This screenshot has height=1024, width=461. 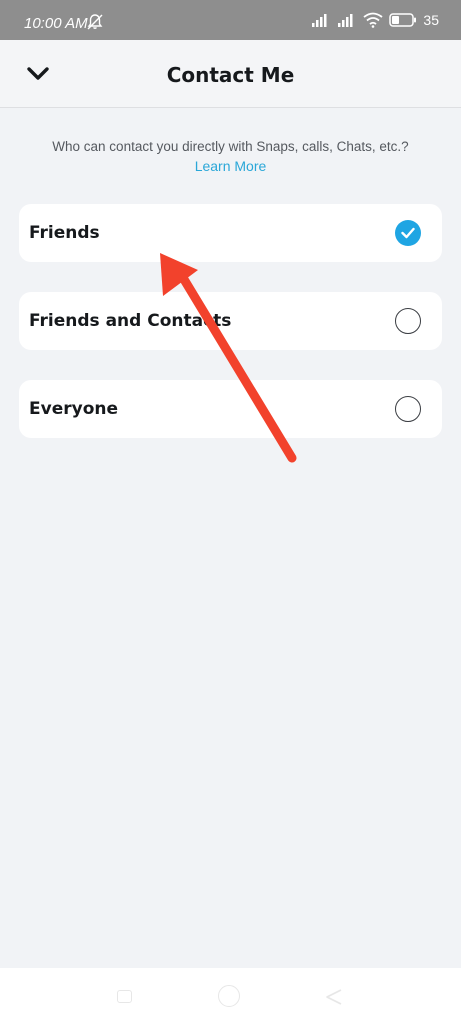 What do you see at coordinates (95, 22) in the screenshot?
I see `mute-notification-icon` at bounding box center [95, 22].